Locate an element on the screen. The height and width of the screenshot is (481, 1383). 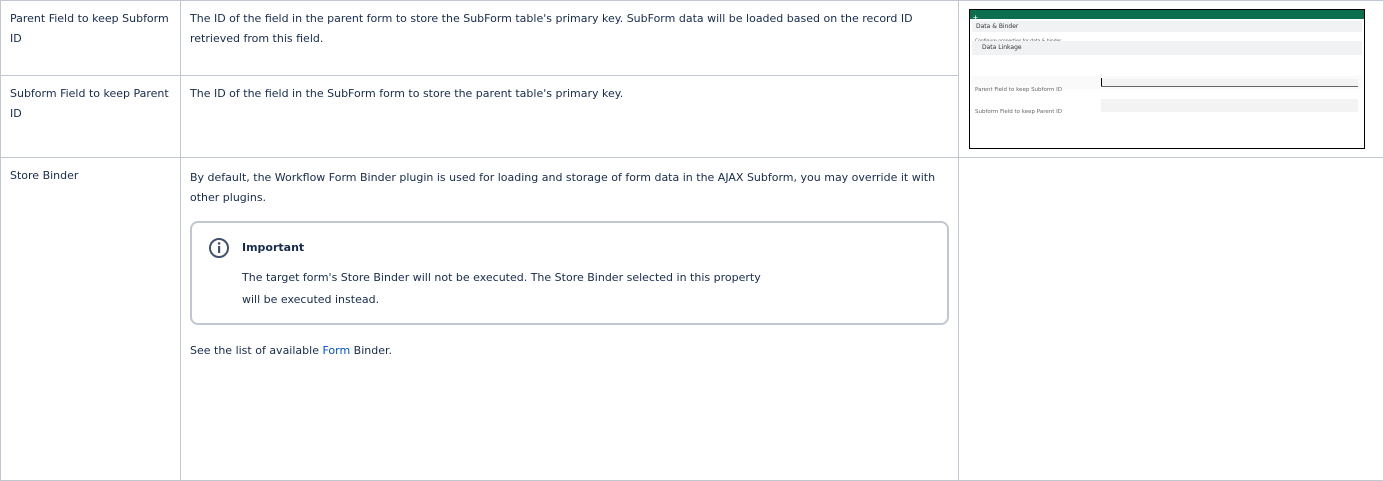
property-name: Parent Field to keep Subform ID is located at coordinates (89, 28).